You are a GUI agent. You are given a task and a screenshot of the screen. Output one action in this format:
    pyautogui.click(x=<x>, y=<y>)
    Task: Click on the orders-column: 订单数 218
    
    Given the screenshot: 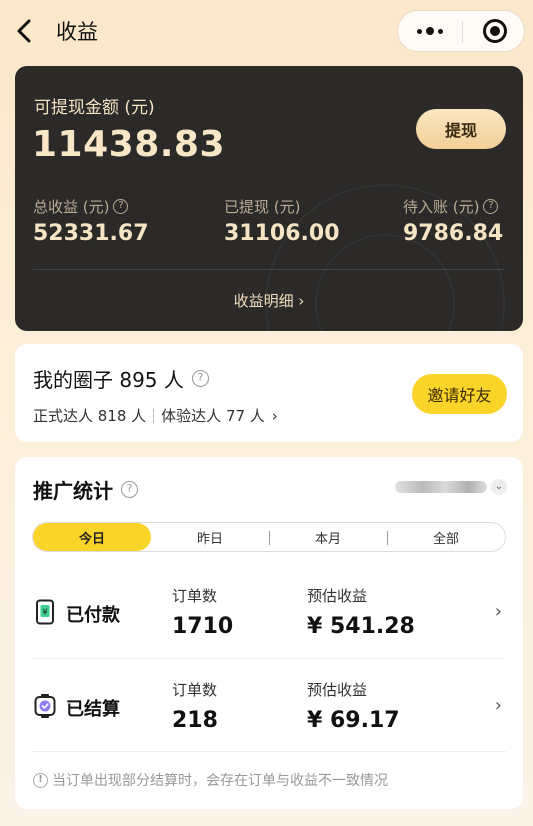 What is the action you would take?
    pyautogui.click(x=195, y=706)
    